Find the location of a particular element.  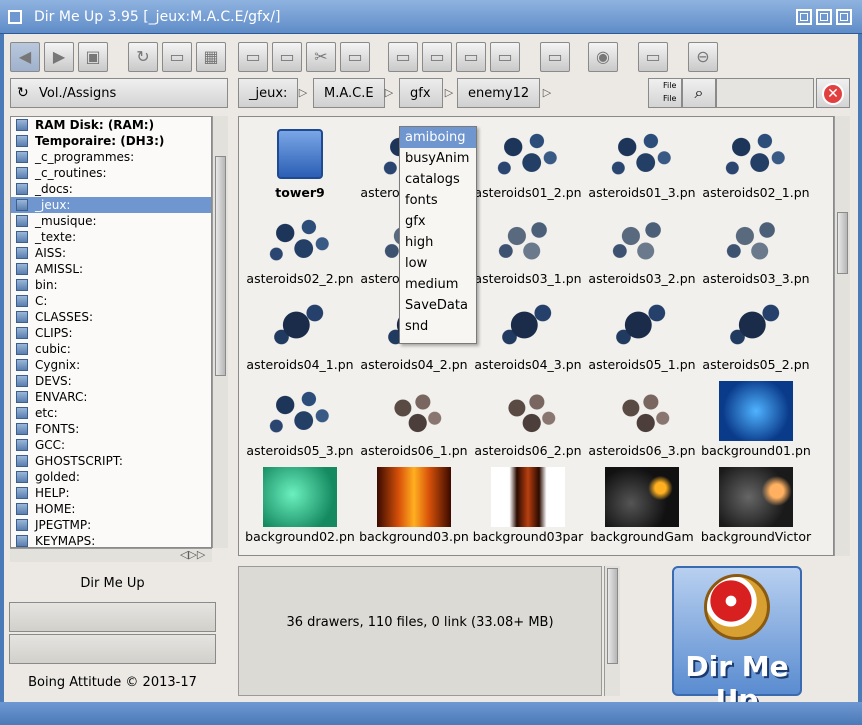

search-input is located at coordinates (765, 93).